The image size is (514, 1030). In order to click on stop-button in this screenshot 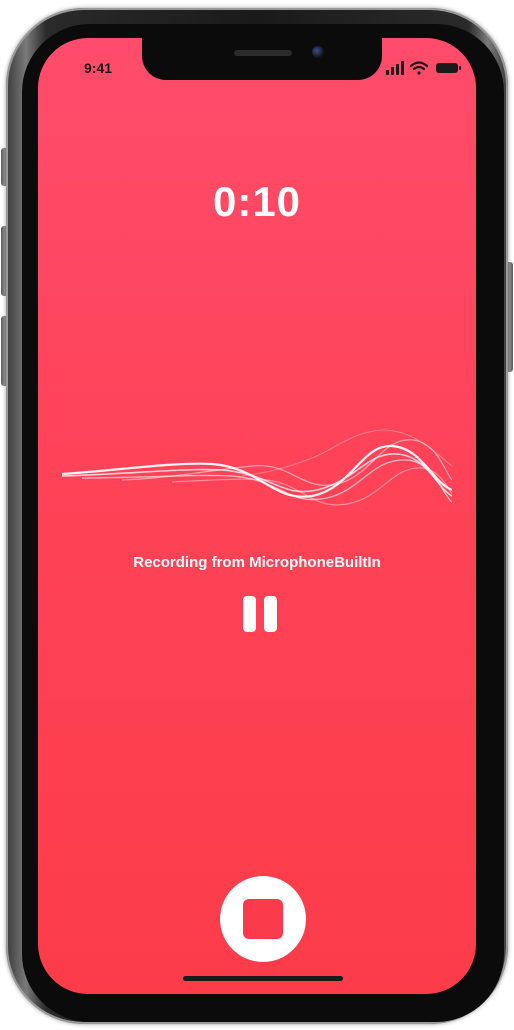, I will do `click(263, 919)`.